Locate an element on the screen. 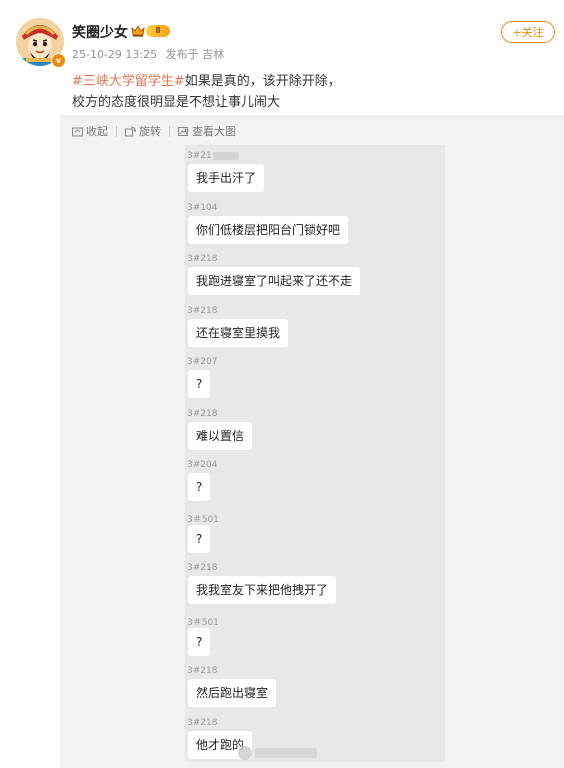 This screenshot has width=564, height=768. collapse-label: 收起 is located at coordinates (97, 131).